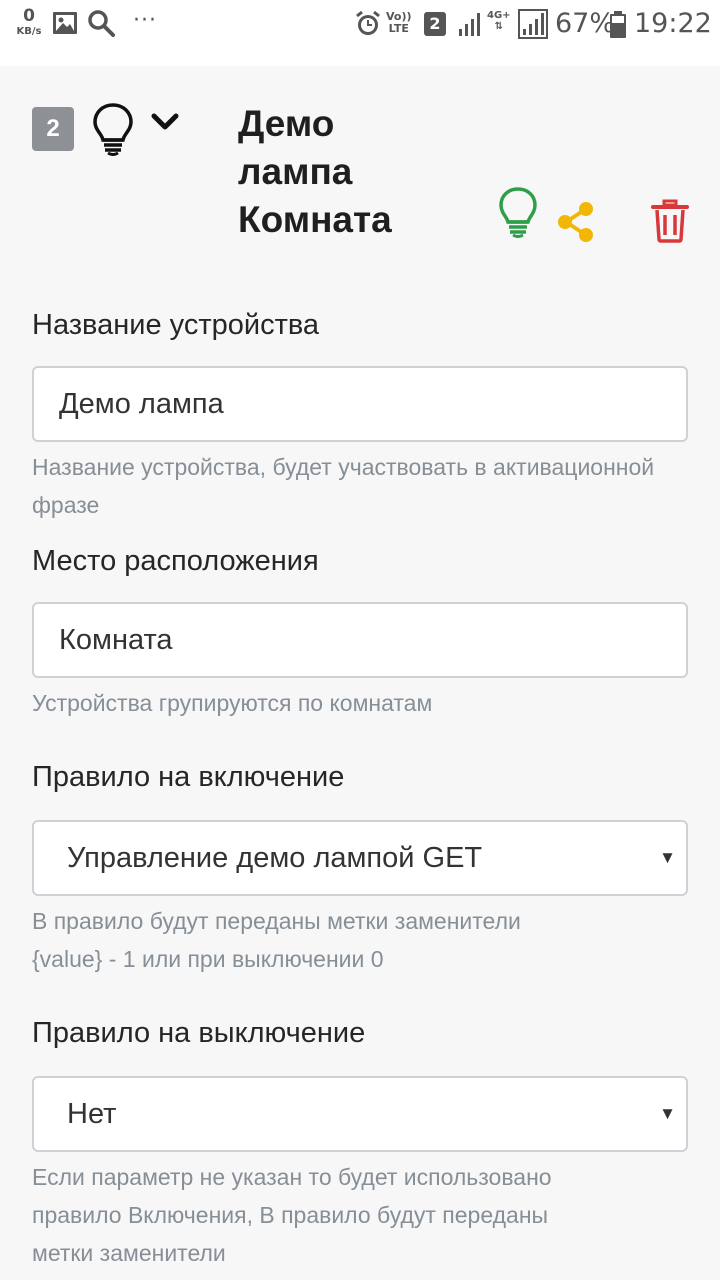 This screenshot has height=1280, width=720. I want to click on device-title: Демо лампа Комната, so click(338, 172).